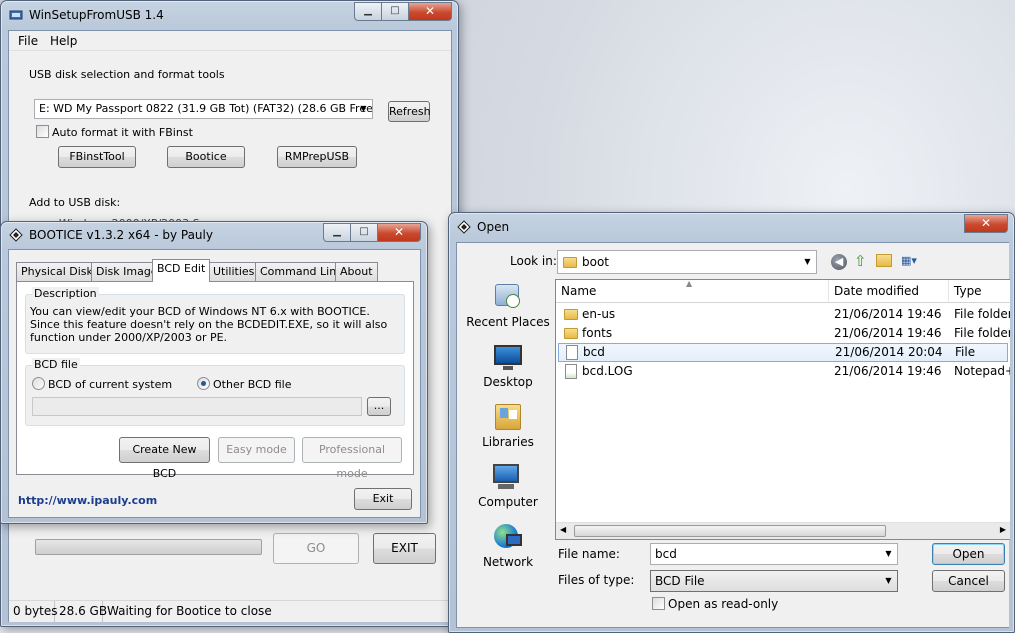 This screenshot has height=633, width=1015. Describe the element at coordinates (839, 262) in the screenshot. I see `back-icon: ◀` at that location.